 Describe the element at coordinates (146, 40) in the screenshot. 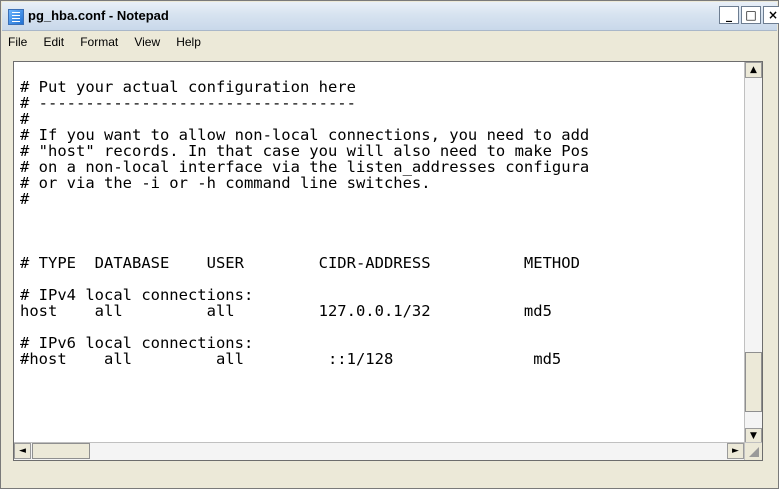

I see `menu-view: View` at that location.